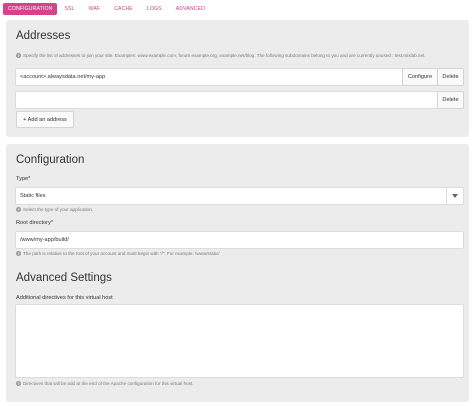  Describe the element at coordinates (95, 9) in the screenshot. I see `tab-waf: WAF` at that location.